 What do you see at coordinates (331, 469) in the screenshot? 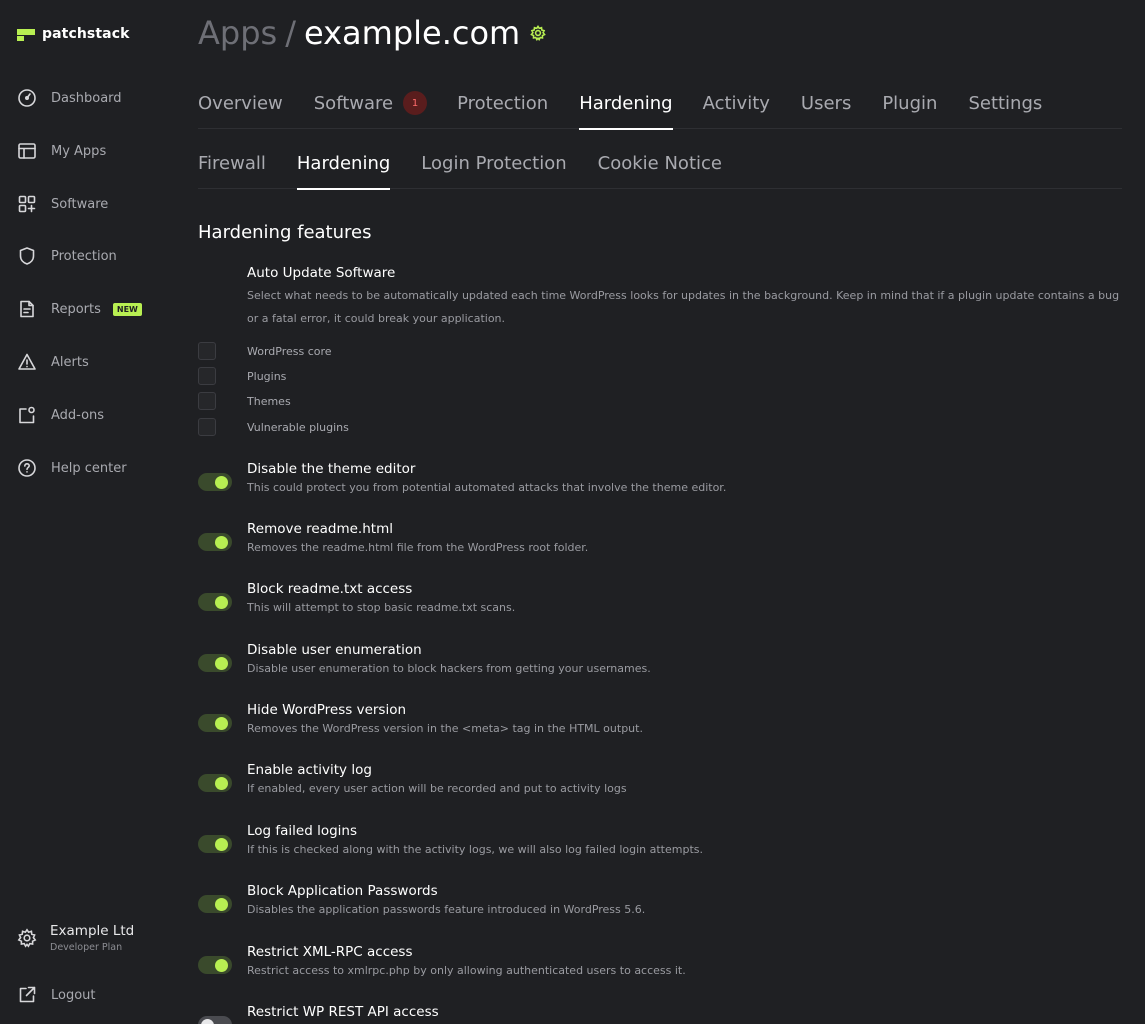
I see `feature-title: Disable the theme editor` at bounding box center [331, 469].